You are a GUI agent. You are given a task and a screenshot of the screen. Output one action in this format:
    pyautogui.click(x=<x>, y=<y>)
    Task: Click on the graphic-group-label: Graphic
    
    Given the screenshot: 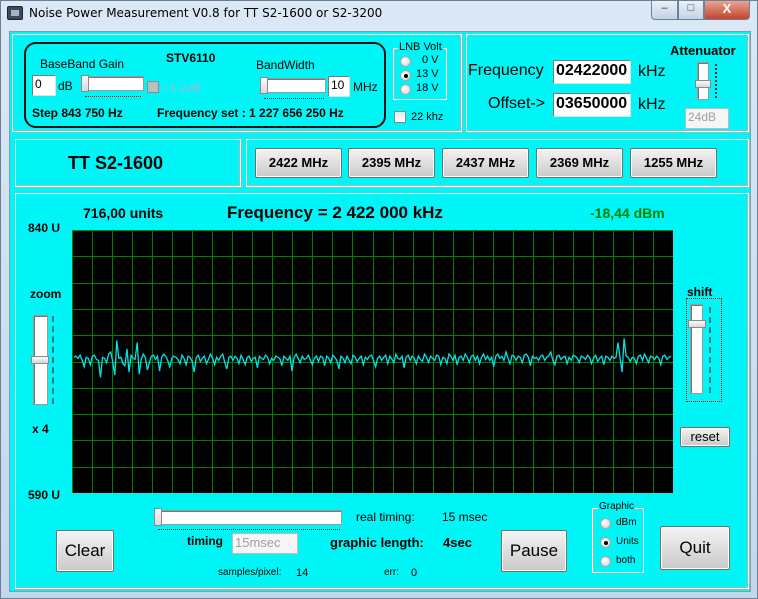 What is the action you would take?
    pyautogui.click(x=617, y=506)
    